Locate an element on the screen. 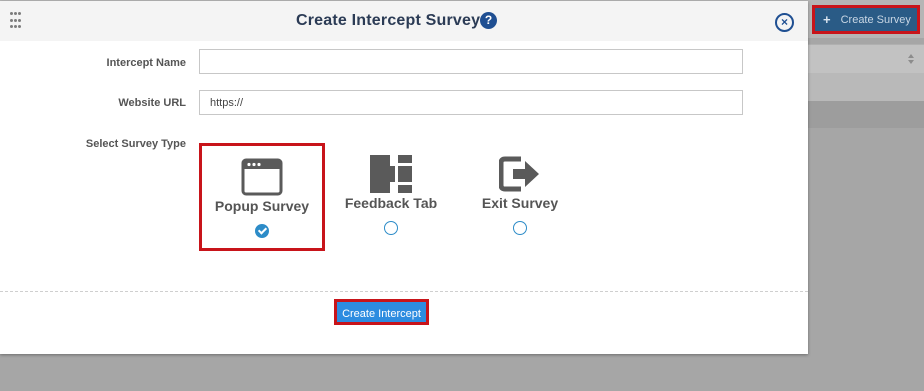 This screenshot has height=391, width=924. intercept-name-input is located at coordinates (471, 61).